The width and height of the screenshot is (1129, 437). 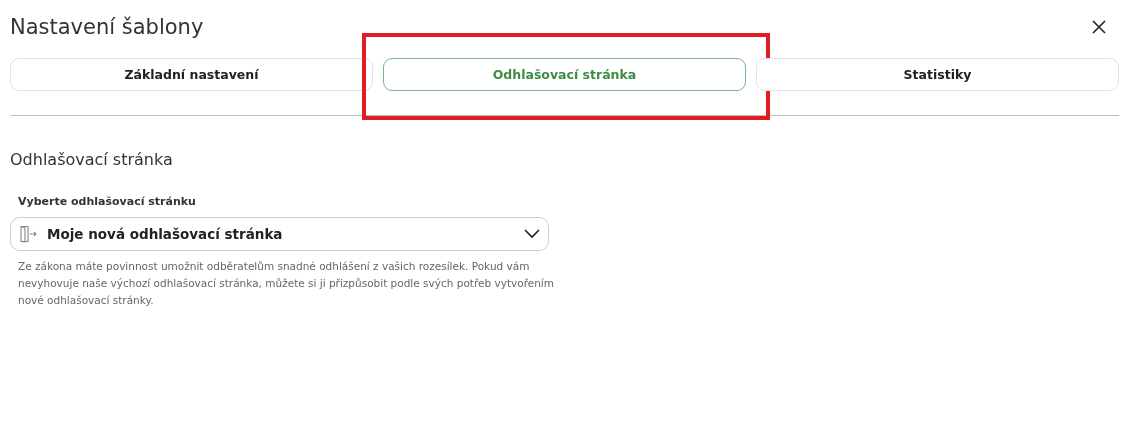 I want to click on select-value: Moje nová odhlašovací stránka, so click(x=165, y=234).